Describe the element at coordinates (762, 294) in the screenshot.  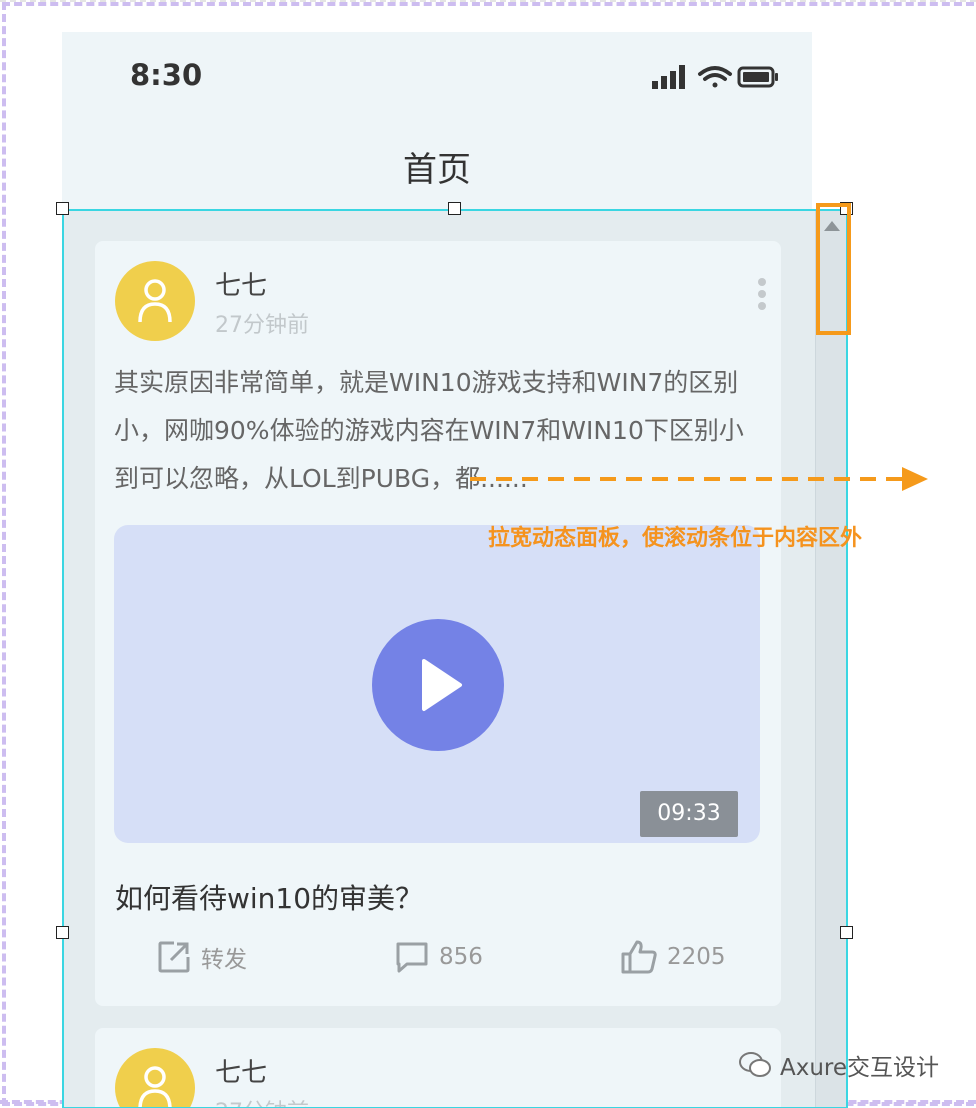
I see `more-vertical-icon` at that location.